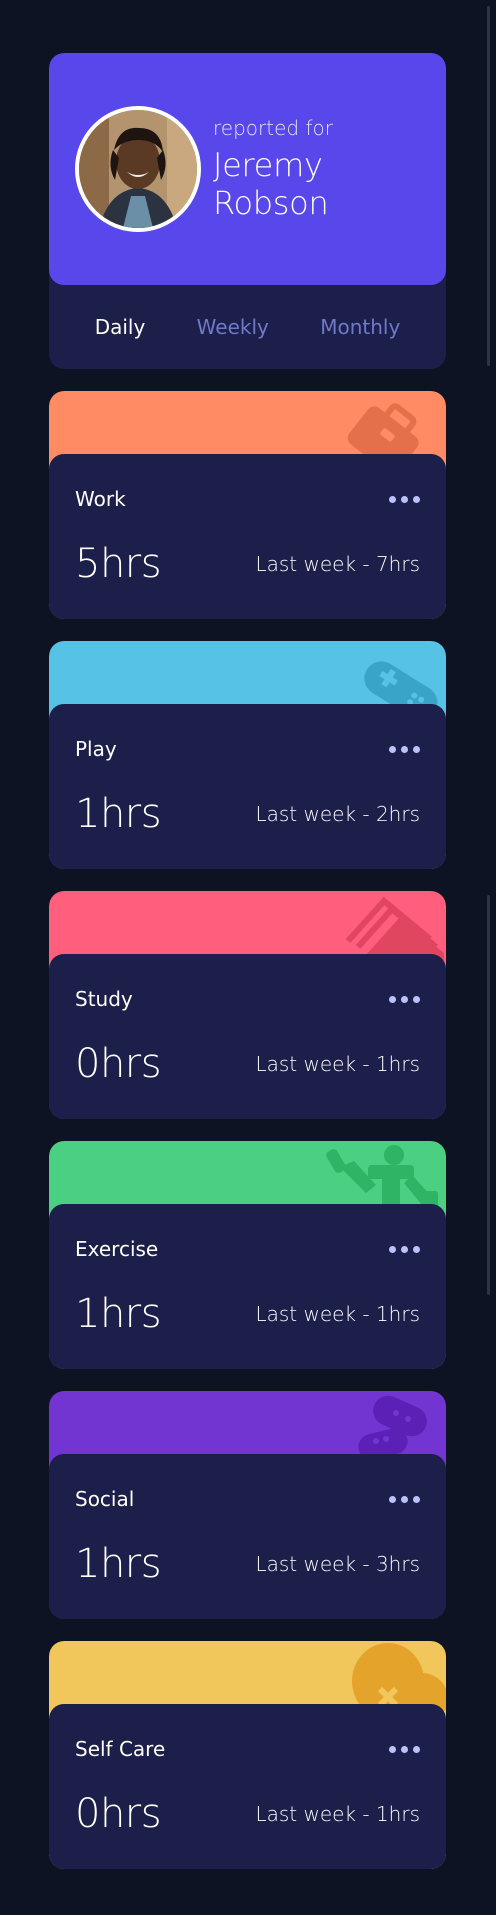 The height and width of the screenshot is (1915, 496). What do you see at coordinates (105, 1499) in the screenshot?
I see `card-title: Social` at bounding box center [105, 1499].